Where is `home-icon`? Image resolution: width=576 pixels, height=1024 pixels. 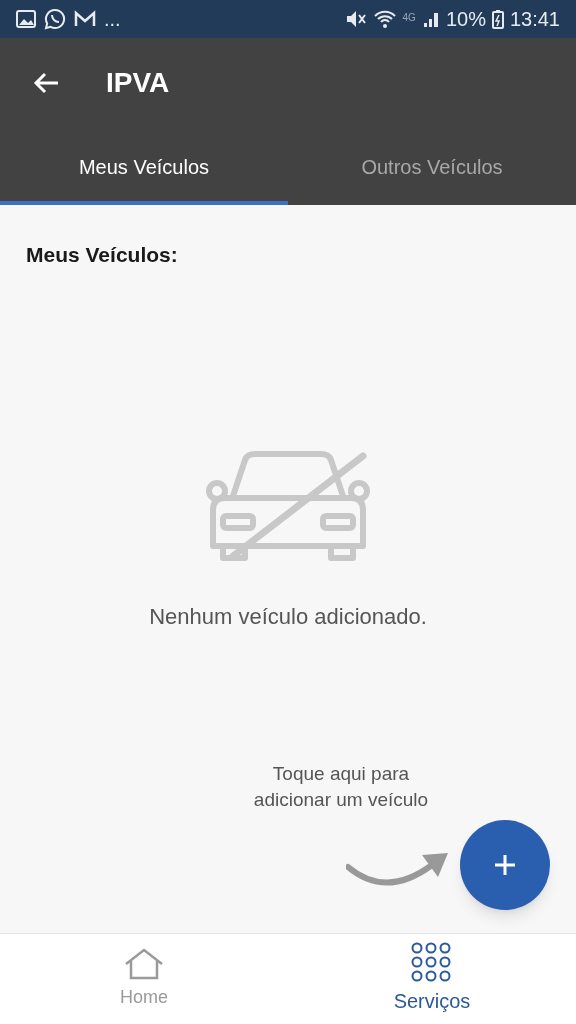 home-icon is located at coordinates (144, 963).